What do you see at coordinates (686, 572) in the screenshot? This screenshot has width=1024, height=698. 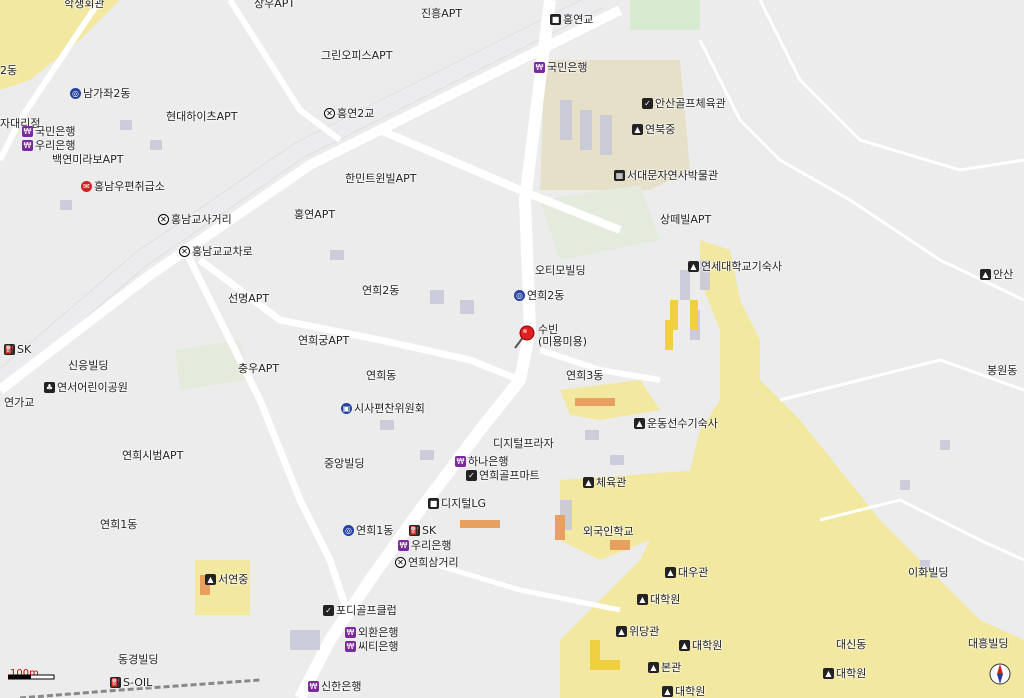 I see `poi-school: ▲ 대우관` at bounding box center [686, 572].